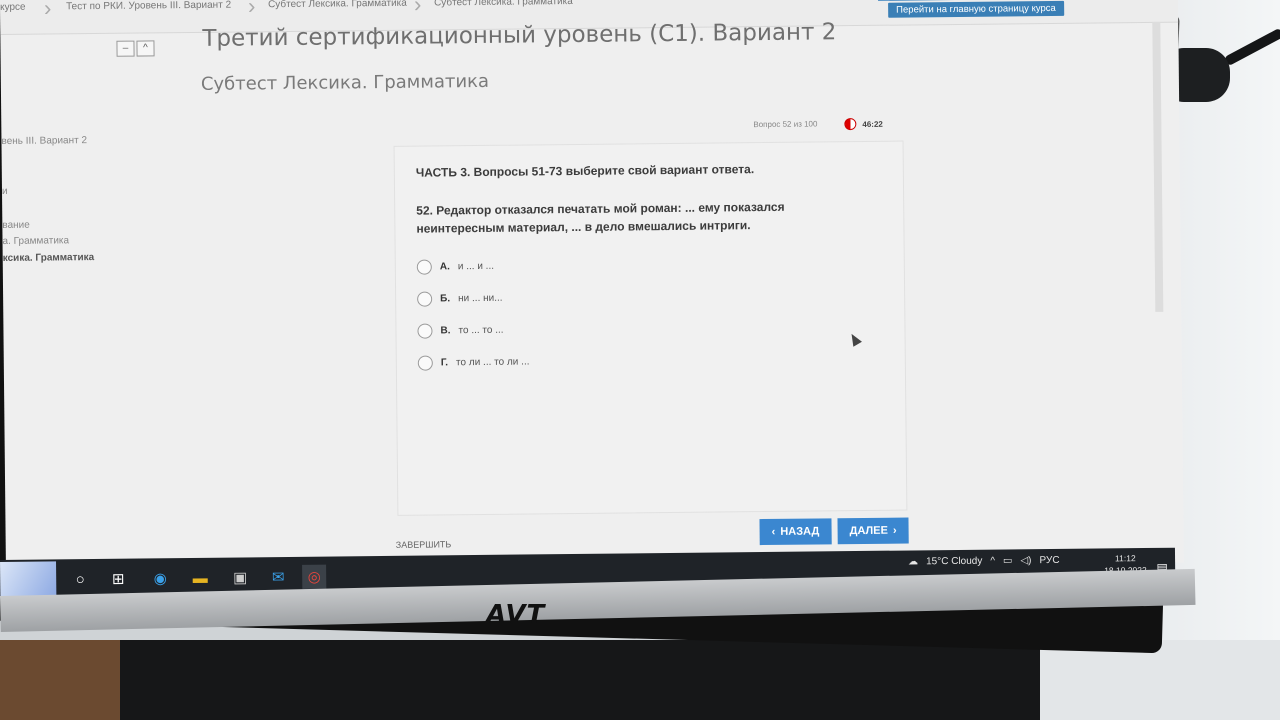  What do you see at coordinates (984, 561) in the screenshot?
I see `system-tray: ☁ 15°C Cloudy ^ ▭ ◁) РУС` at bounding box center [984, 561].